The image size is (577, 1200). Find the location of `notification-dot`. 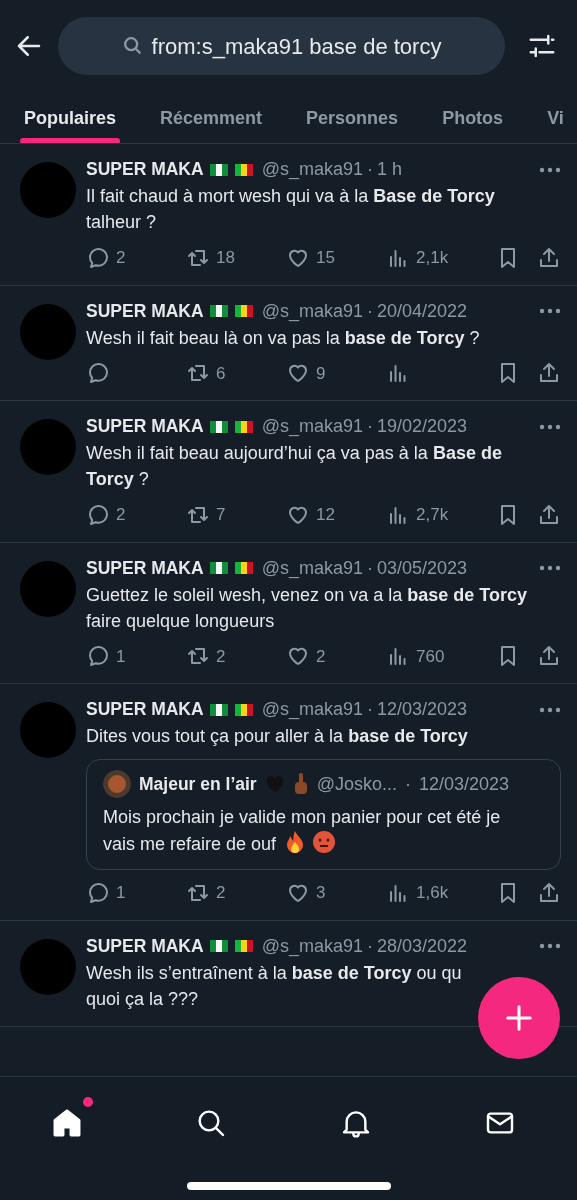

notification-dot is located at coordinates (88, 1102).